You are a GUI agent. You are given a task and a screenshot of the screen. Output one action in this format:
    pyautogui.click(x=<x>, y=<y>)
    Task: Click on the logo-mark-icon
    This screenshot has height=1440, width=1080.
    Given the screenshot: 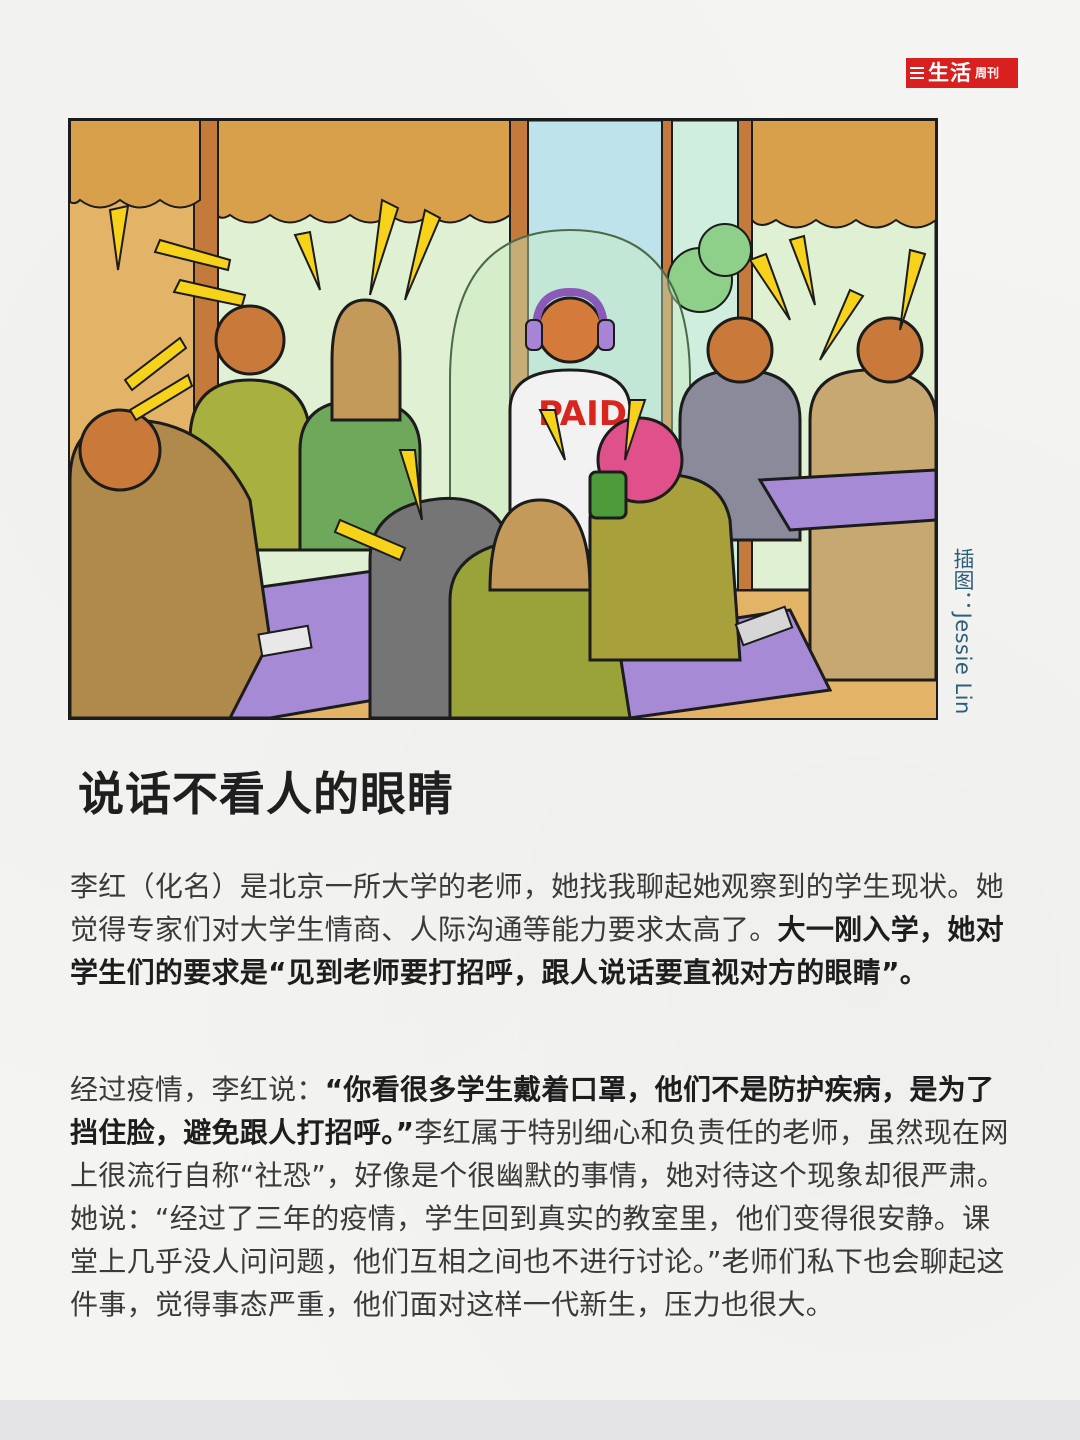 What is the action you would take?
    pyautogui.click(x=917, y=73)
    